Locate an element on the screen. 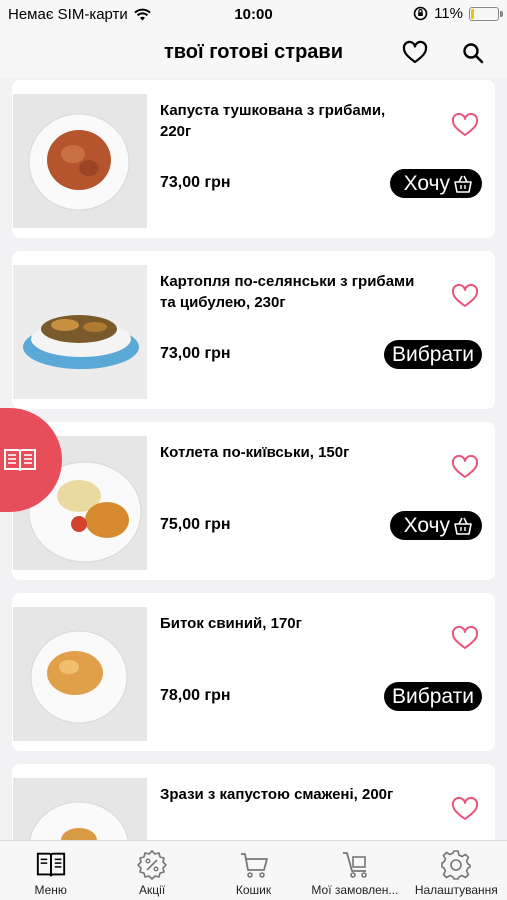 The image size is (507, 900). status-bar: Немає SIM-карти 10:00 11% is located at coordinates (253, 14).